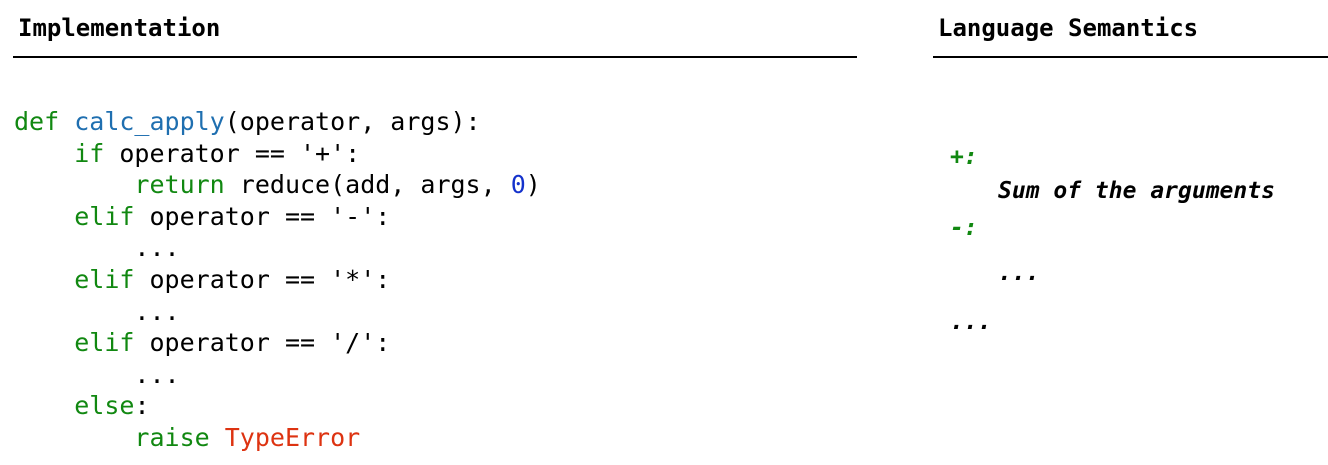  Describe the element at coordinates (352, 121) in the screenshot. I see `function-params: (operator, args):` at that location.